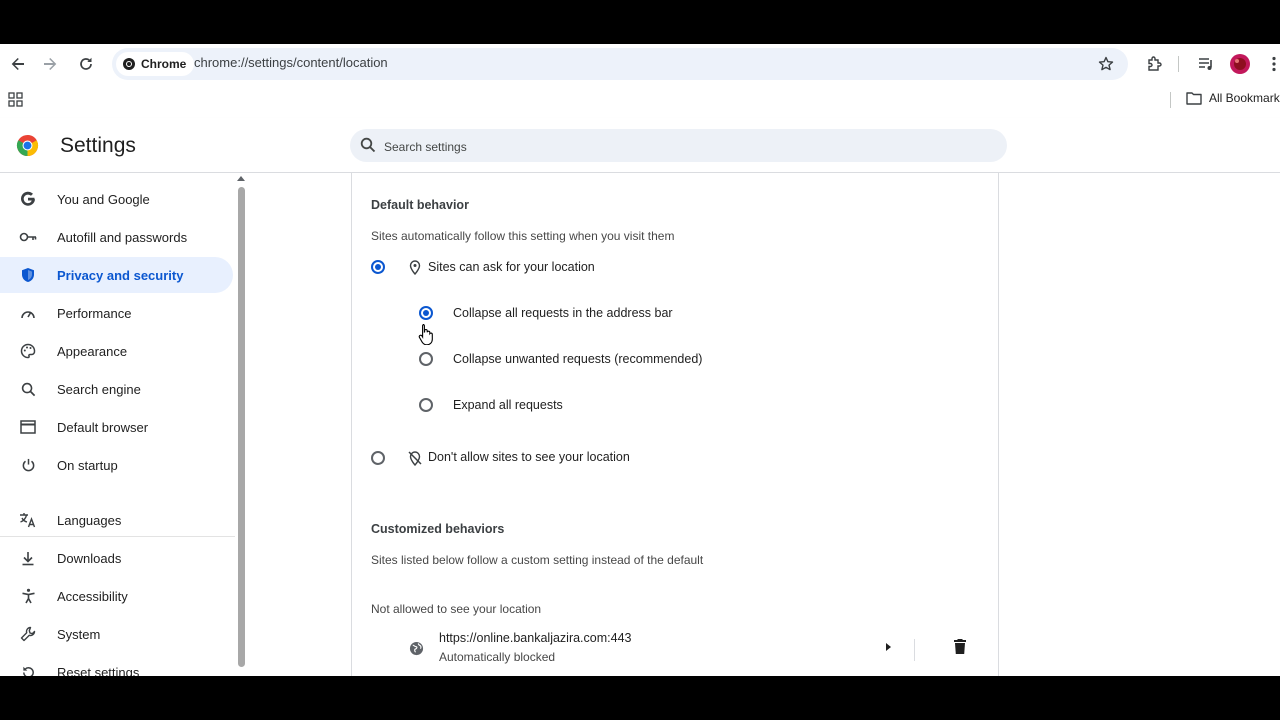 Image resolution: width=1280 pixels, height=720 pixels. I want to click on apps-grid-icon, so click(15, 99).